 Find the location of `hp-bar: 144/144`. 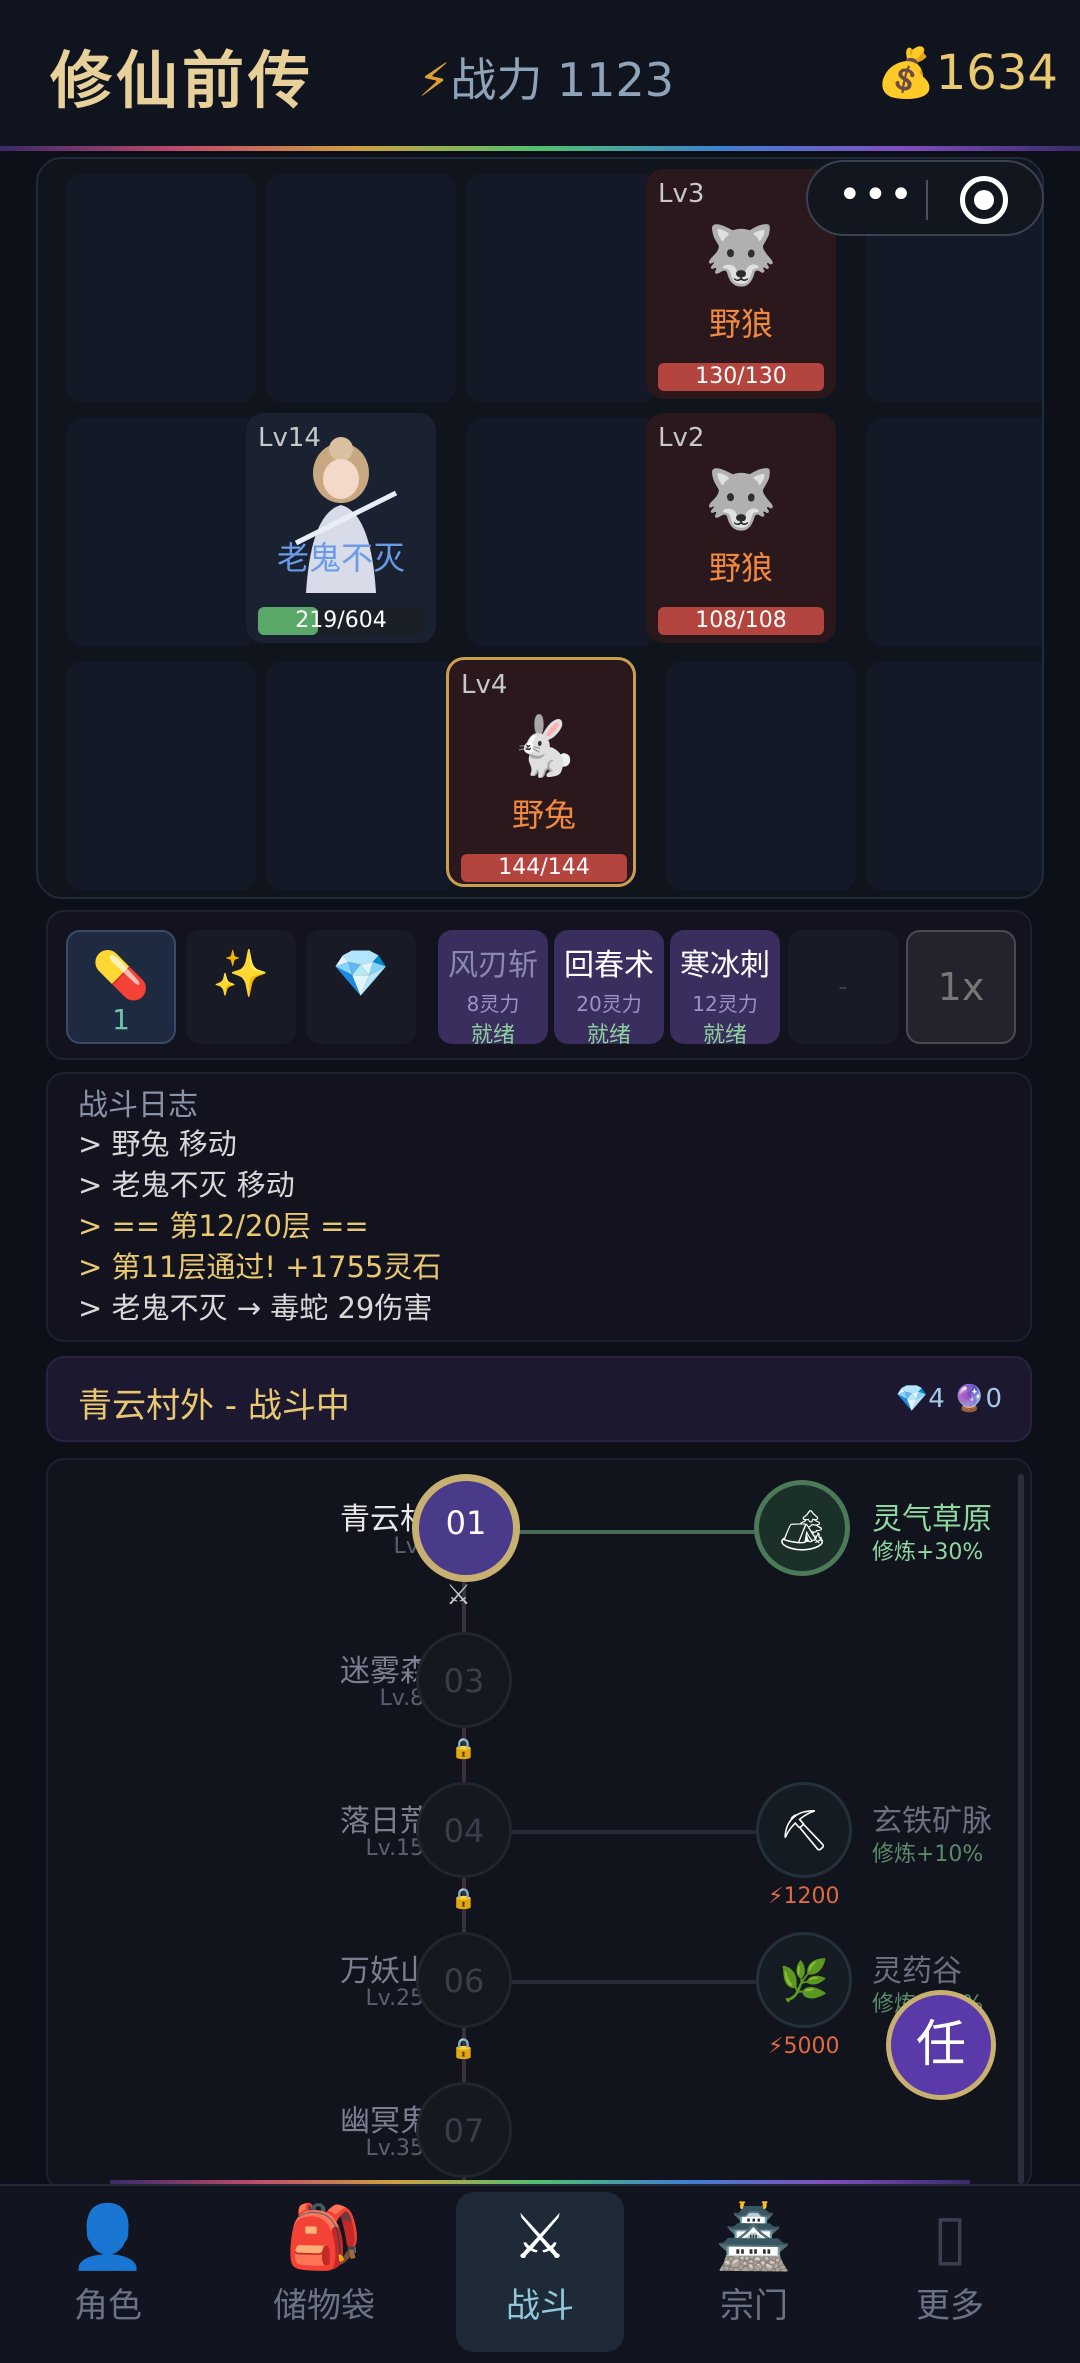

hp-bar: 144/144 is located at coordinates (544, 868).